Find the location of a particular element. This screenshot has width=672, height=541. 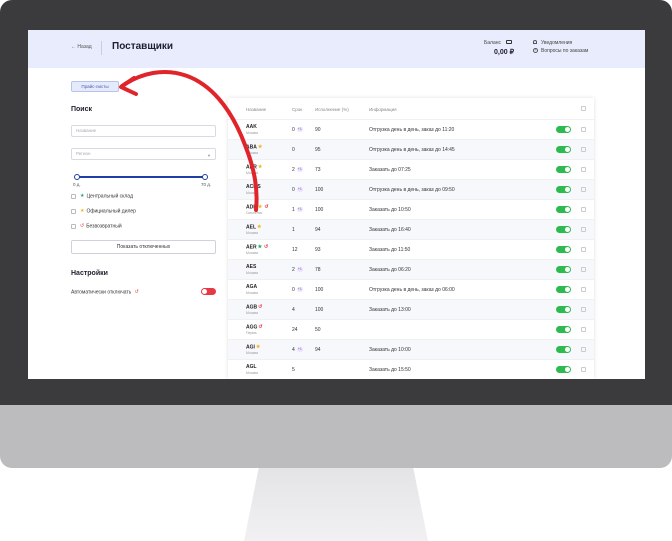

supplier-code: AGL is located at coordinates (251, 367).